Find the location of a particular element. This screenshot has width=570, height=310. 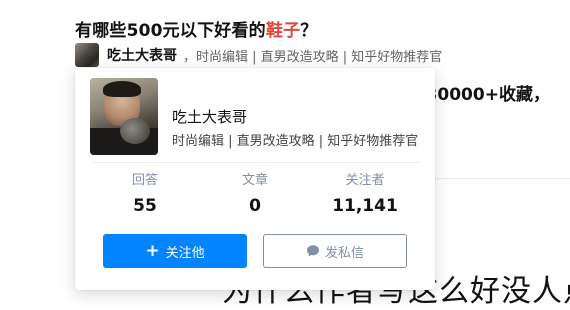

stat-followers-label: 关注者 is located at coordinates (365, 180).